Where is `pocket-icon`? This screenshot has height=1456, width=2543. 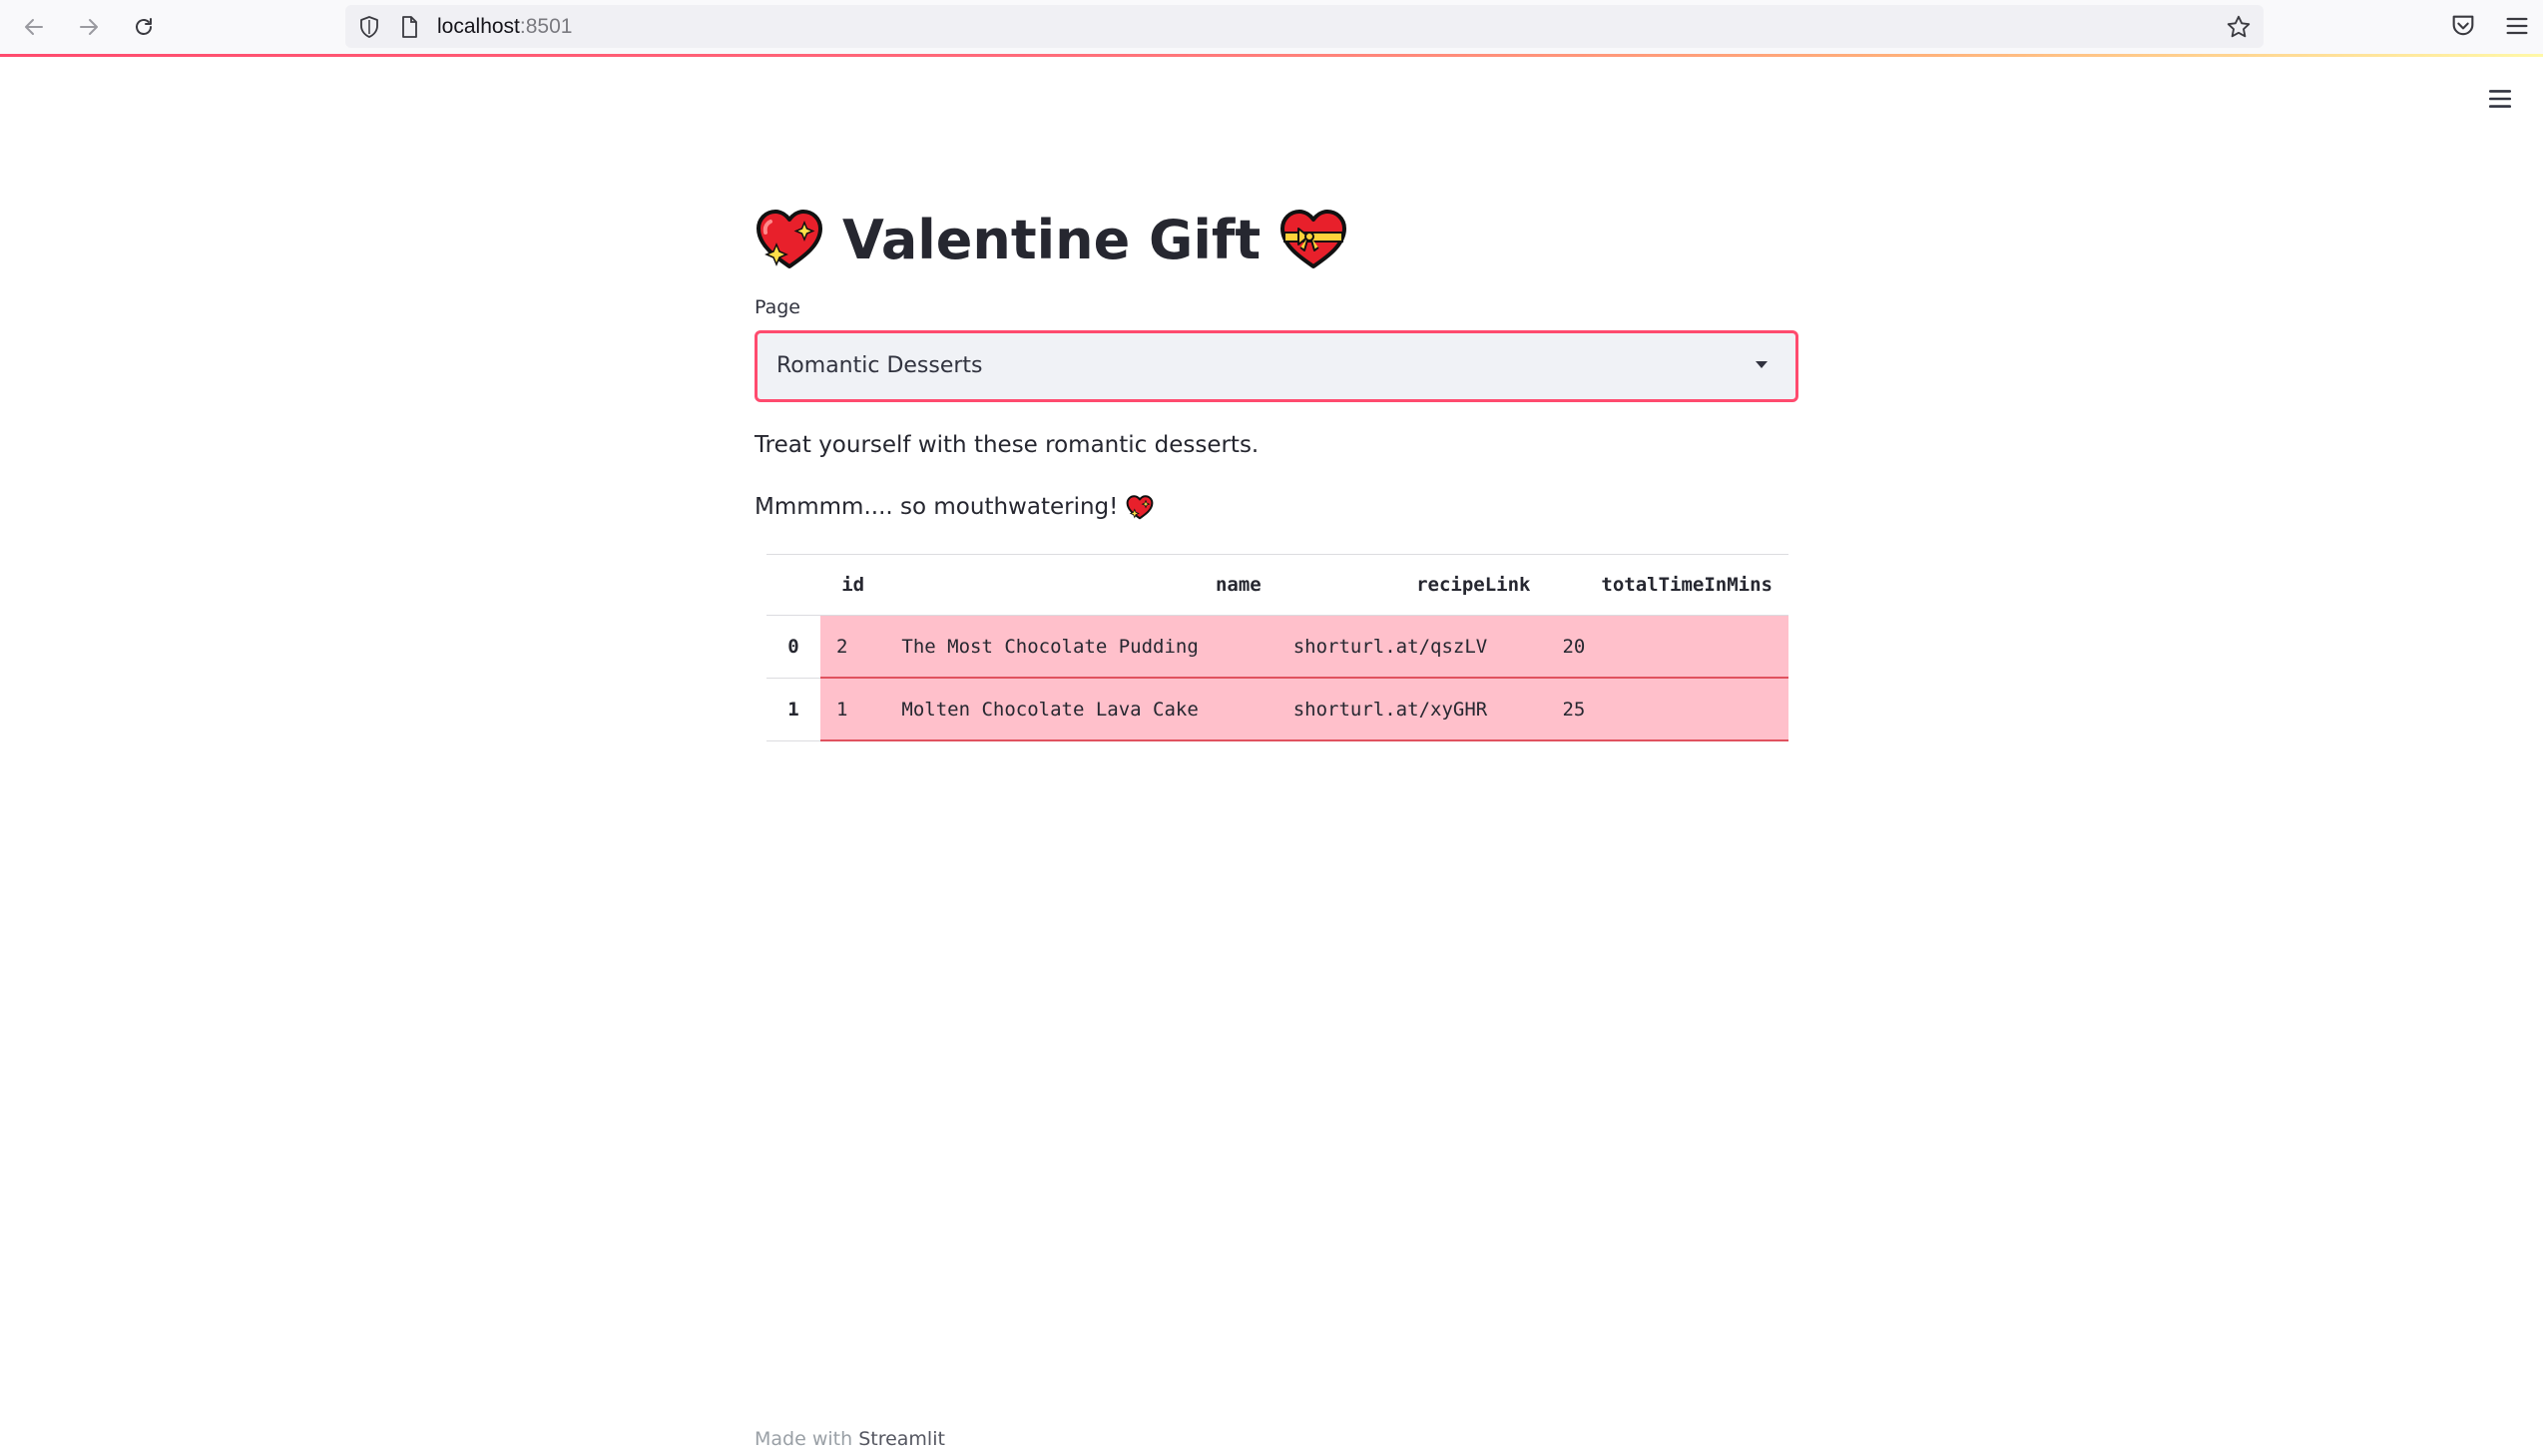
pocket-icon is located at coordinates (2463, 26).